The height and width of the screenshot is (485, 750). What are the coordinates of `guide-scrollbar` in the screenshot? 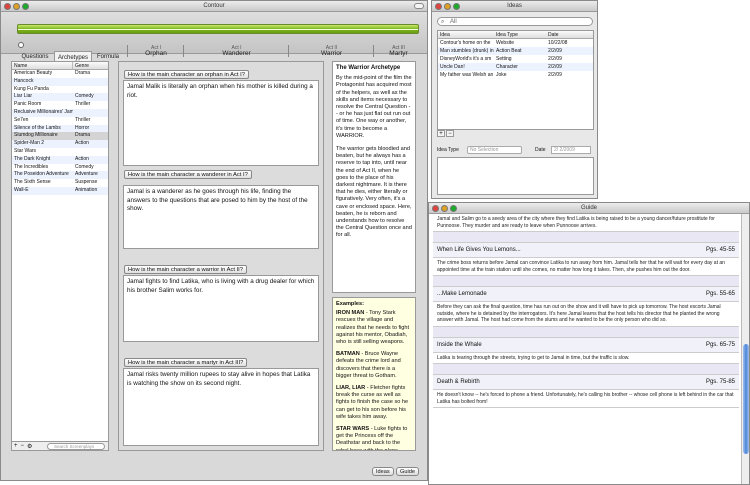 It's located at (745, 349).